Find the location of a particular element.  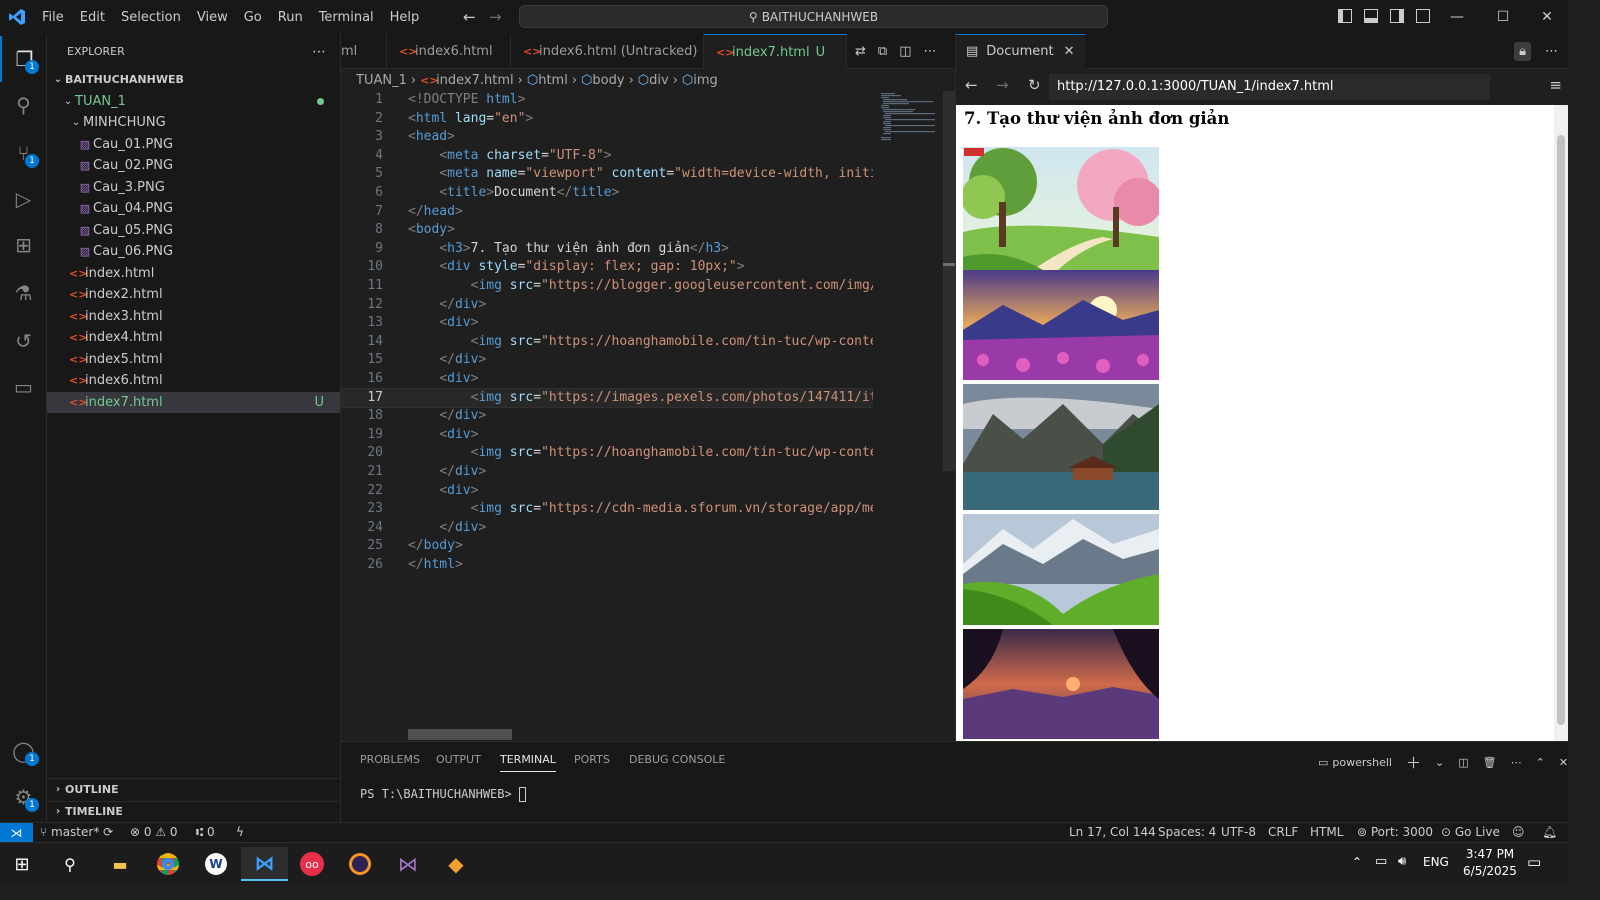

shell-name: powershell is located at coordinates (1362, 762).